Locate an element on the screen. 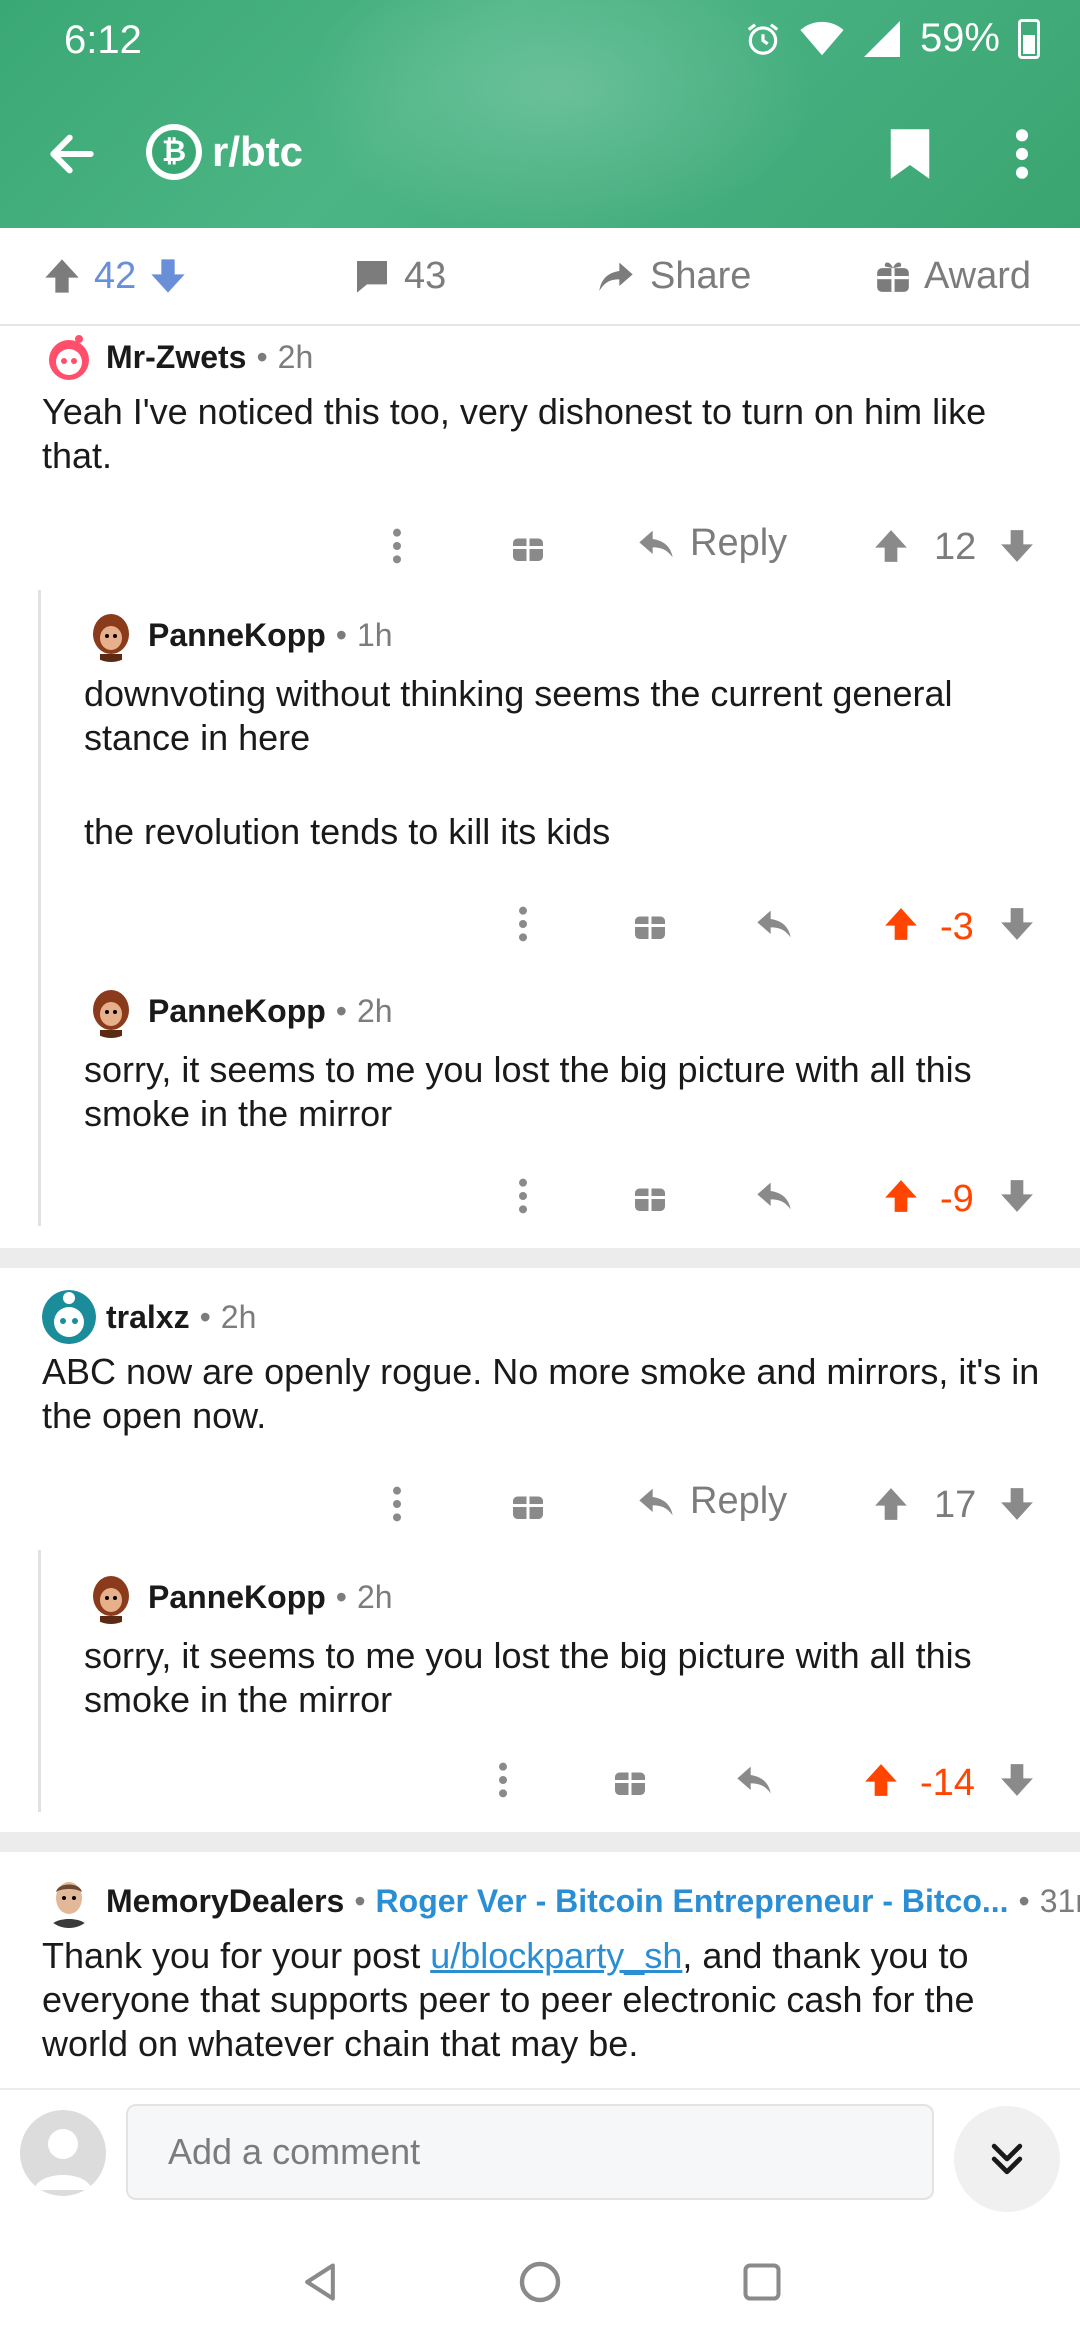 The width and height of the screenshot is (1080, 2340). bookmark-icon is located at coordinates (910, 154).